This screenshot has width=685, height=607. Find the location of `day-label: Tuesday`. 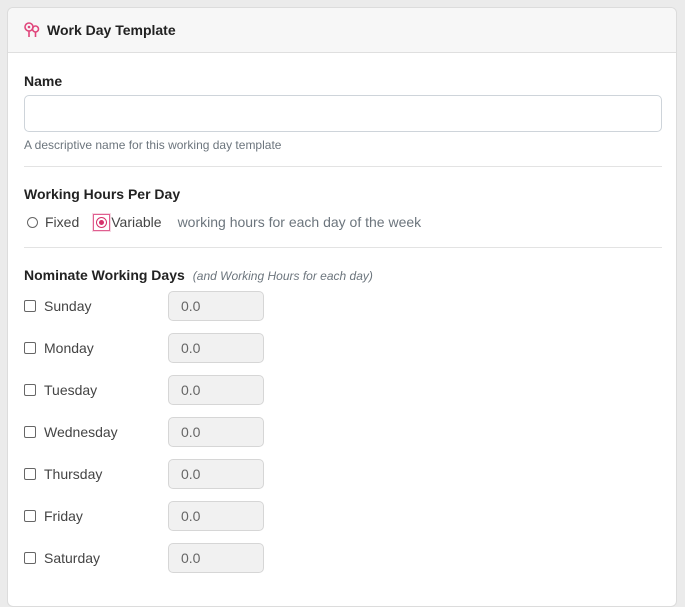

day-label: Tuesday is located at coordinates (106, 390).